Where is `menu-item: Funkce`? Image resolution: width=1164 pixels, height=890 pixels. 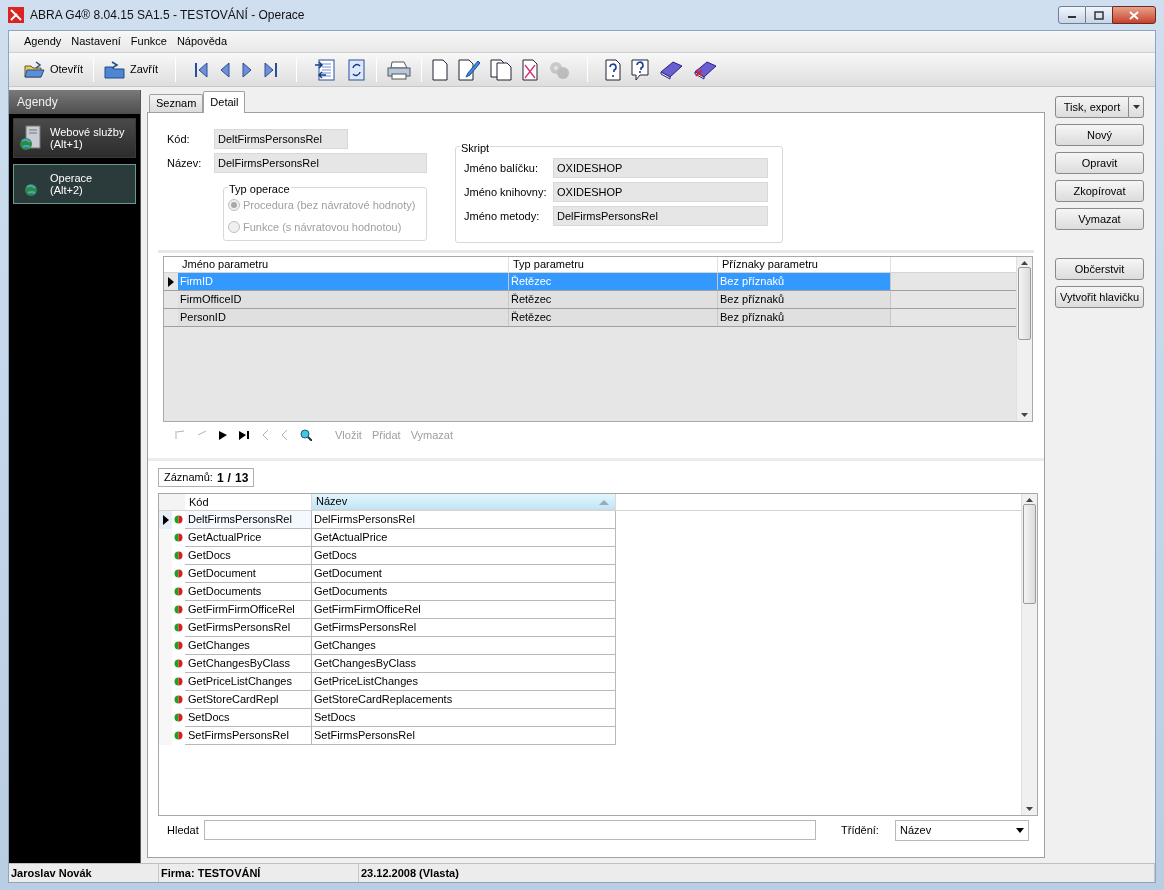
menu-item: Funkce is located at coordinates (148, 41).